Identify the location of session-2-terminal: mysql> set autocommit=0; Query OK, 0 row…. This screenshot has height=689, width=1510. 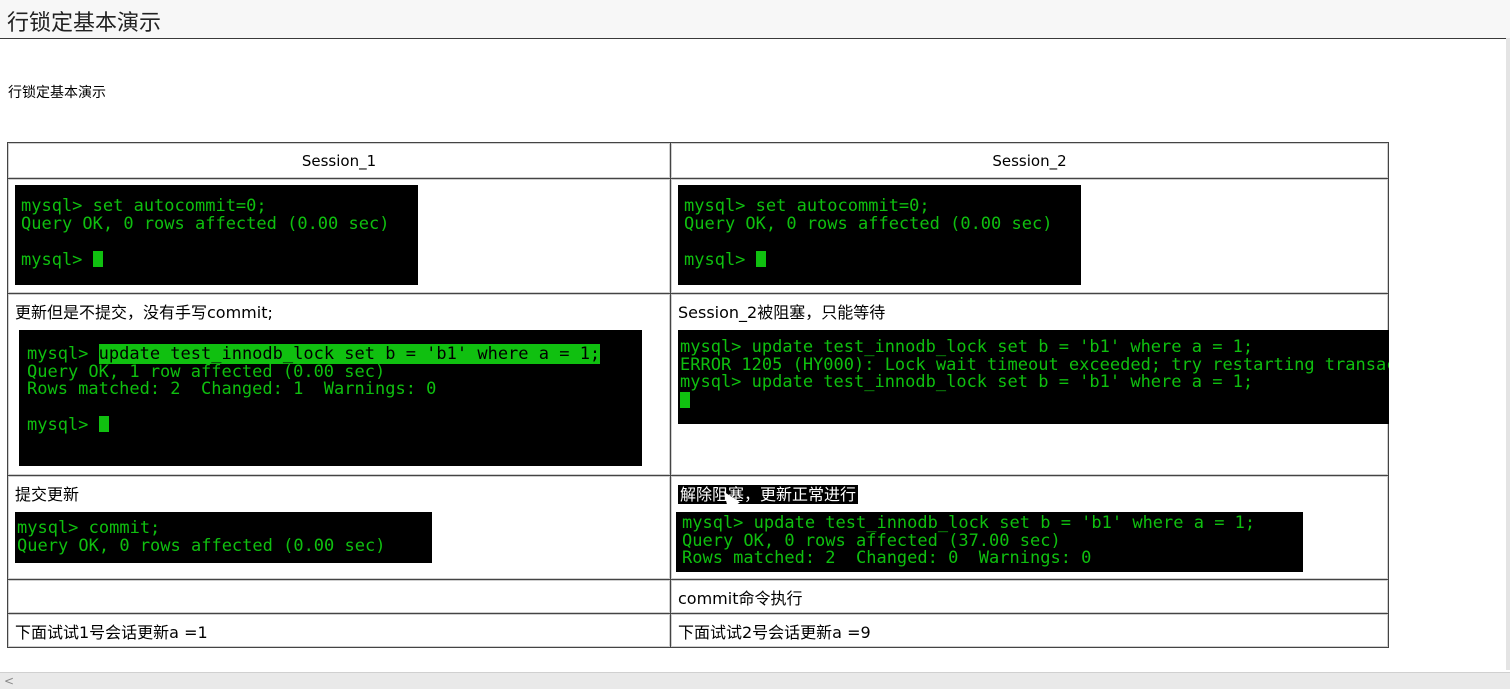
(879, 235).